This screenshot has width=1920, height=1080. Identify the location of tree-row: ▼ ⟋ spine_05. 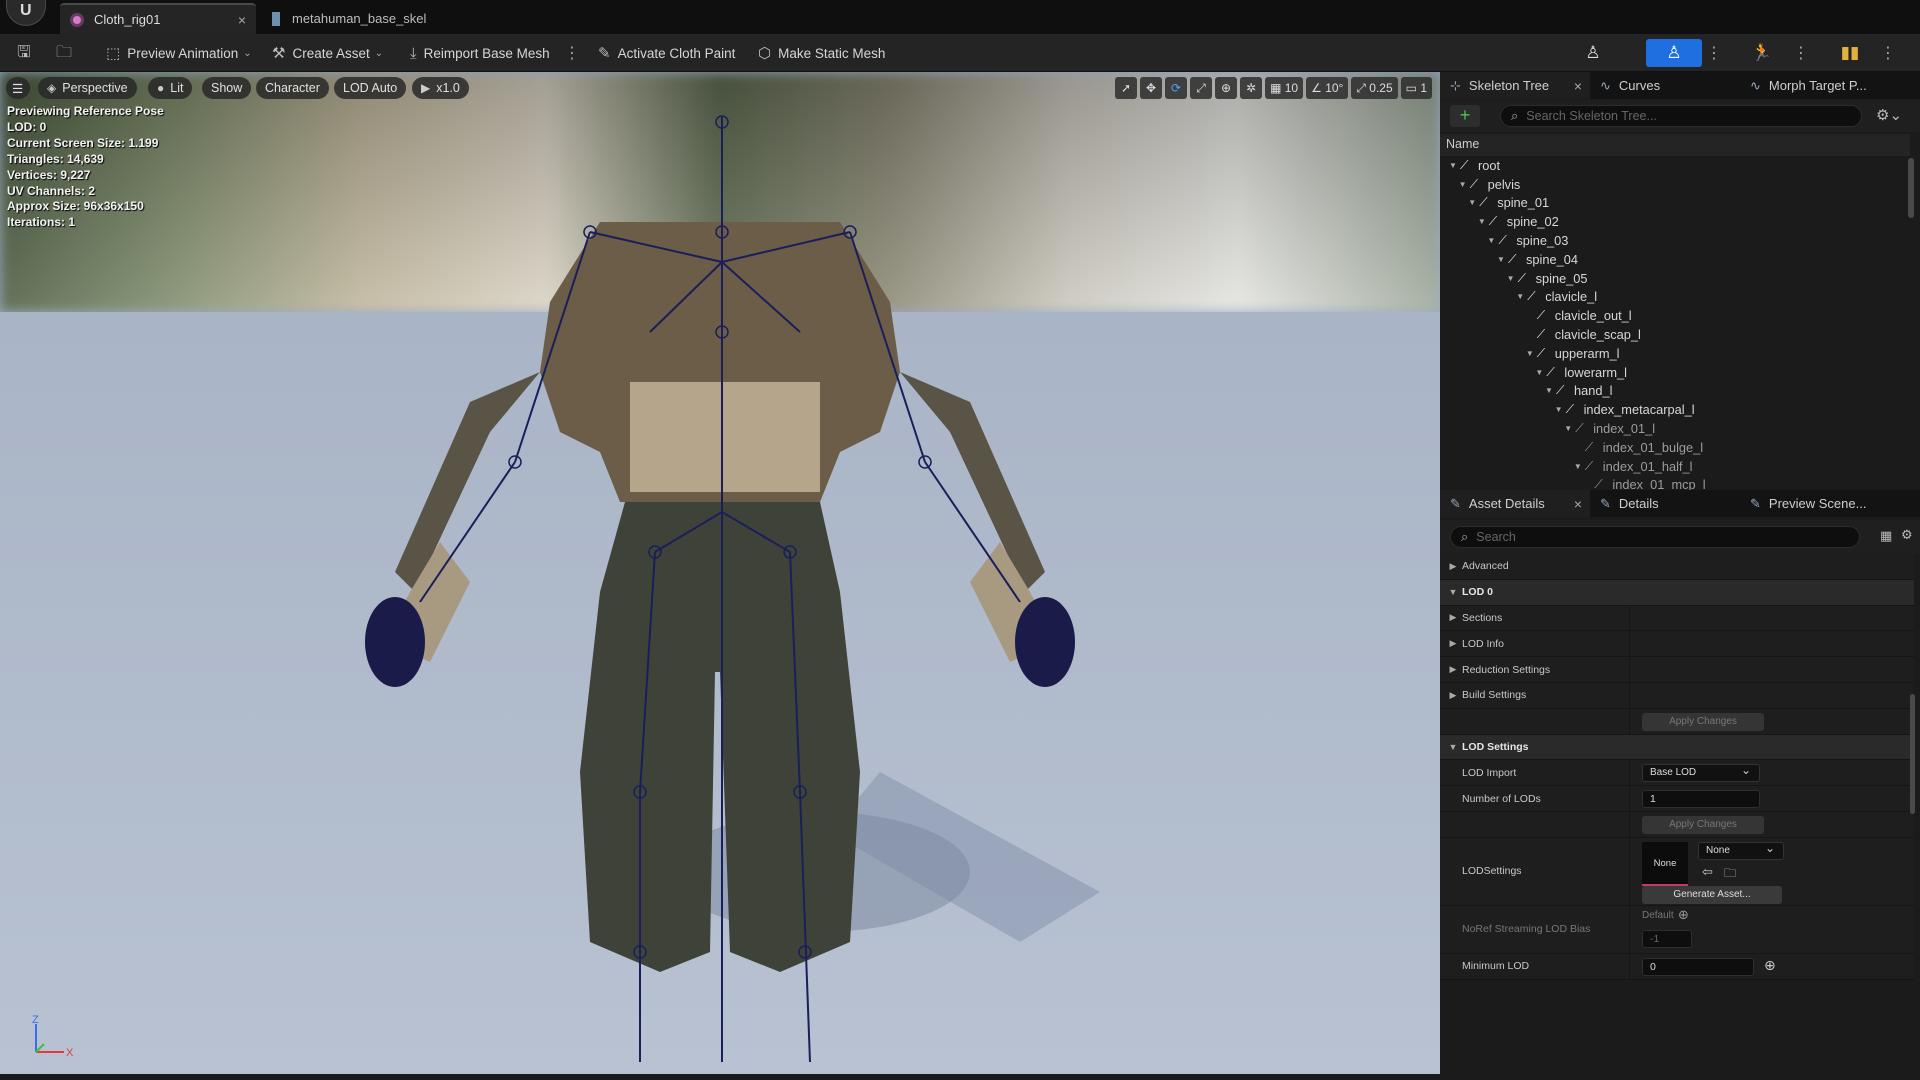
(1673, 278).